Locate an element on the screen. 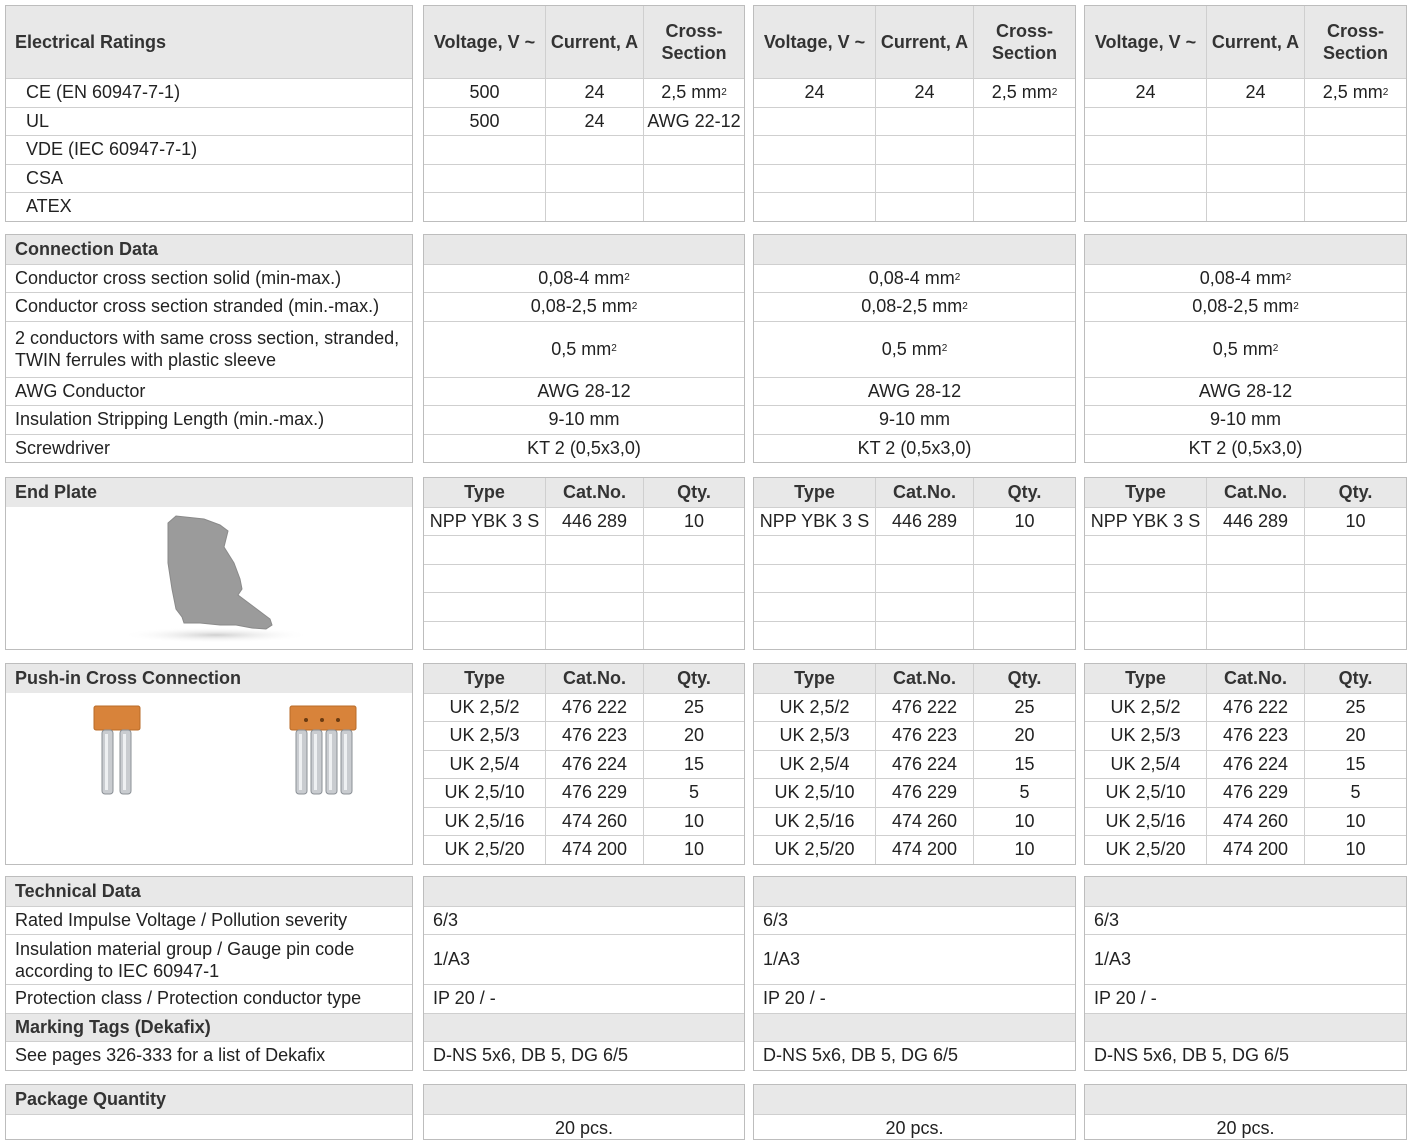 The height and width of the screenshot is (1142, 1413). qty-value: 20 is located at coordinates (1355, 736).